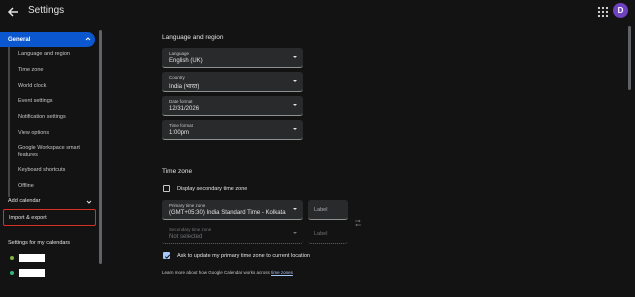  Describe the element at coordinates (47, 39) in the screenshot. I see `sidebar-item-general: General` at that location.